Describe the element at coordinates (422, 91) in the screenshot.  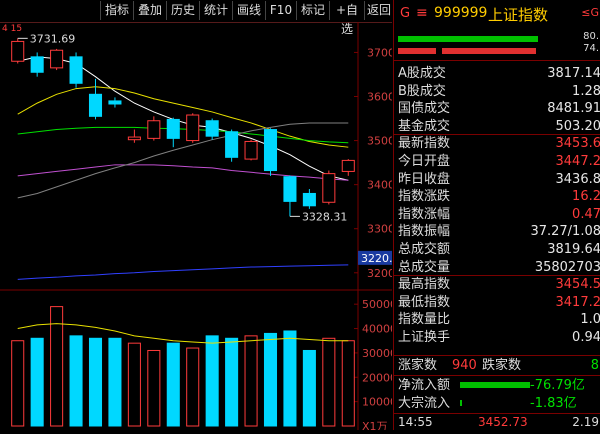
I see `quote-row-label: B股成交` at that location.